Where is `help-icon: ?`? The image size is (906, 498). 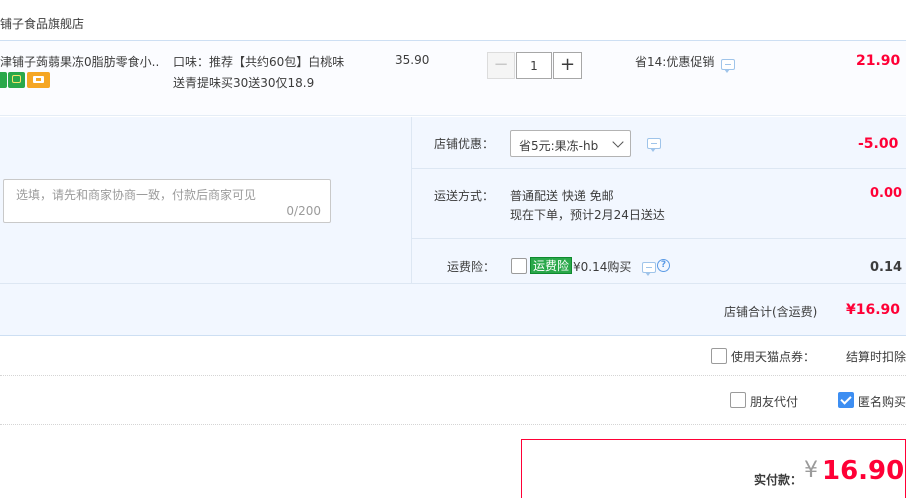 help-icon: ? is located at coordinates (663, 265).